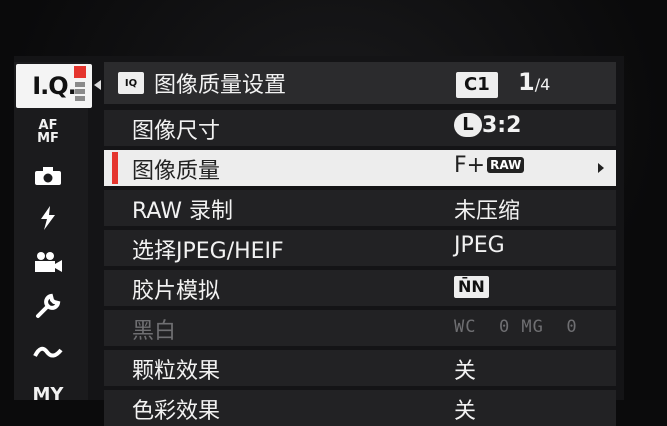  I want to click on menu-item-label: 色彩效果, so click(176, 411).